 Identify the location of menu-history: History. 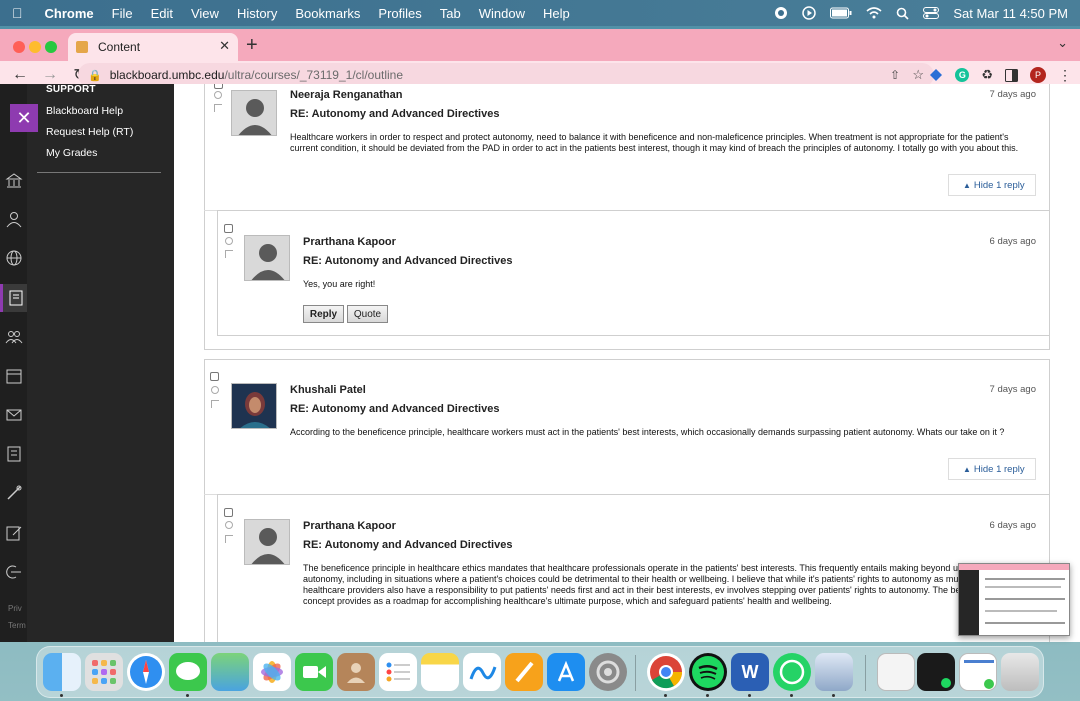
(257, 13).